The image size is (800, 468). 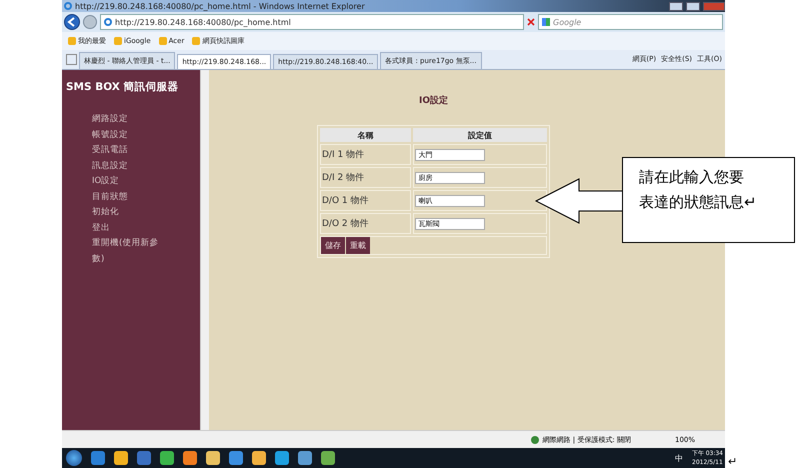 I want to click on window-title: http://219.80.248.168:40080/pc_home.html - Windows Internet Explorer, so click(x=220, y=6).